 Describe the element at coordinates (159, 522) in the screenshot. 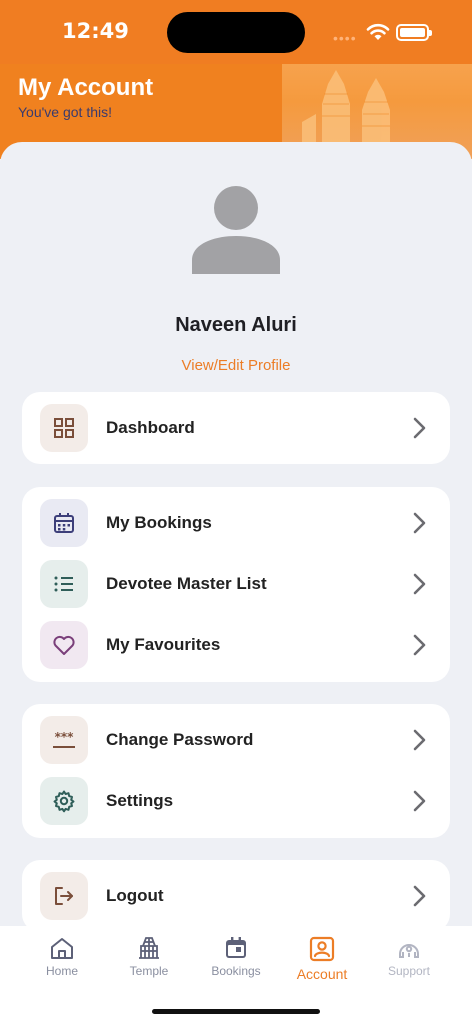

I see `menu-item-label: My Bookings` at that location.